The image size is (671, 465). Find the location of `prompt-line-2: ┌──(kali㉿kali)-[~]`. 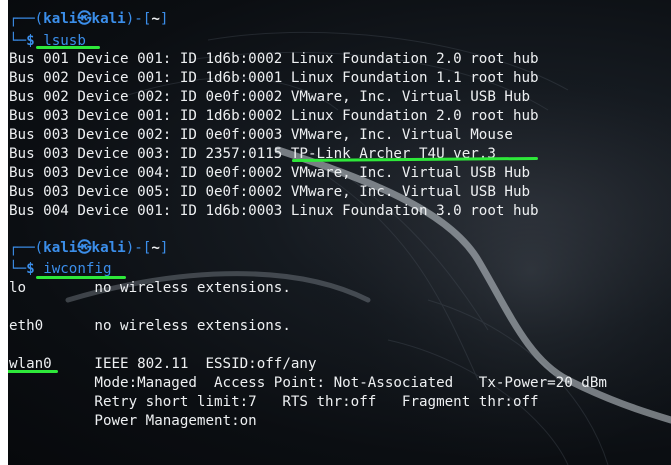

prompt-line-2: ┌──(kali㉿kali)-[~] is located at coordinates (88, 248).